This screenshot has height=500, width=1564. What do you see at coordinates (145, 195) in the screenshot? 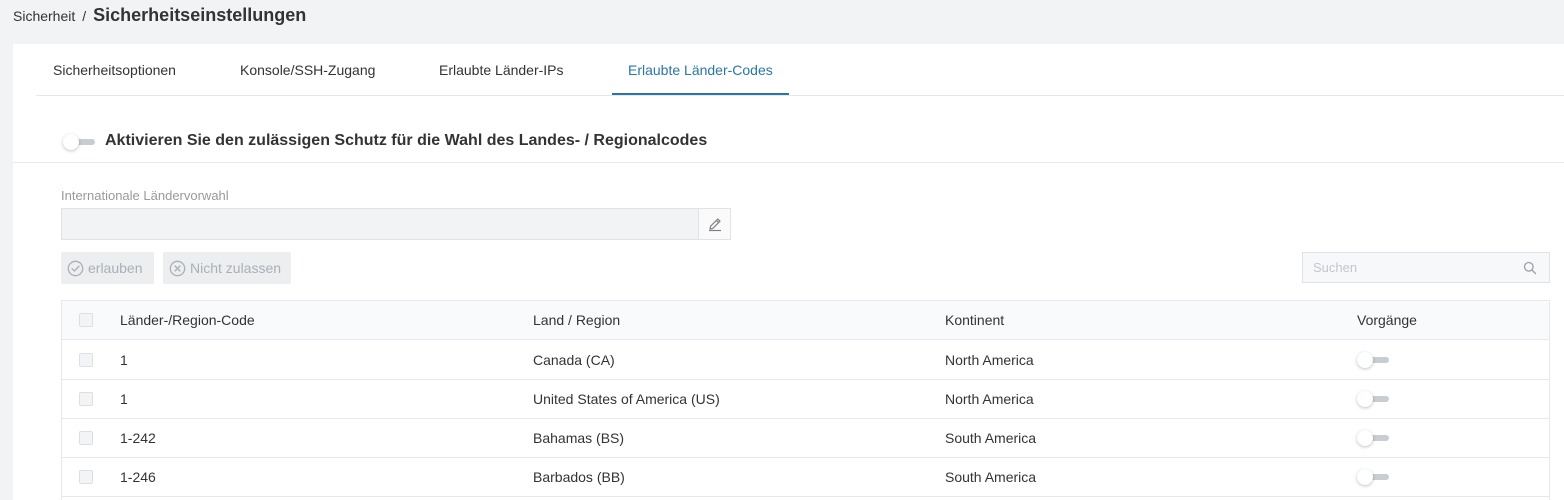
I see `country-code-field-label: Internationale Ländervorwahl` at bounding box center [145, 195].